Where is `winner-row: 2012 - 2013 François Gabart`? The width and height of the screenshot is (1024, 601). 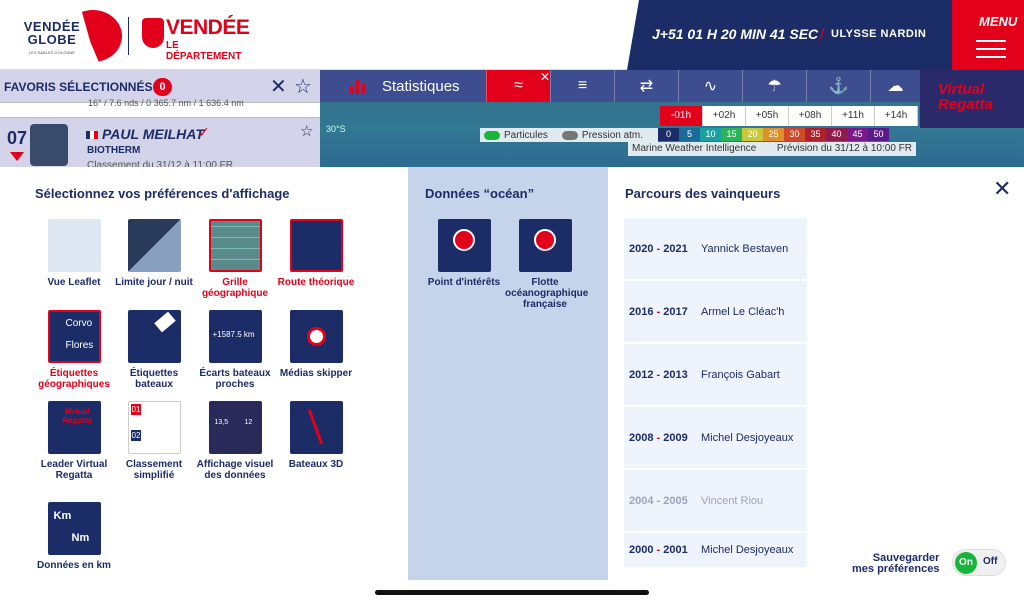
winner-row: 2012 - 2013 François Gabart is located at coordinates (715, 374).